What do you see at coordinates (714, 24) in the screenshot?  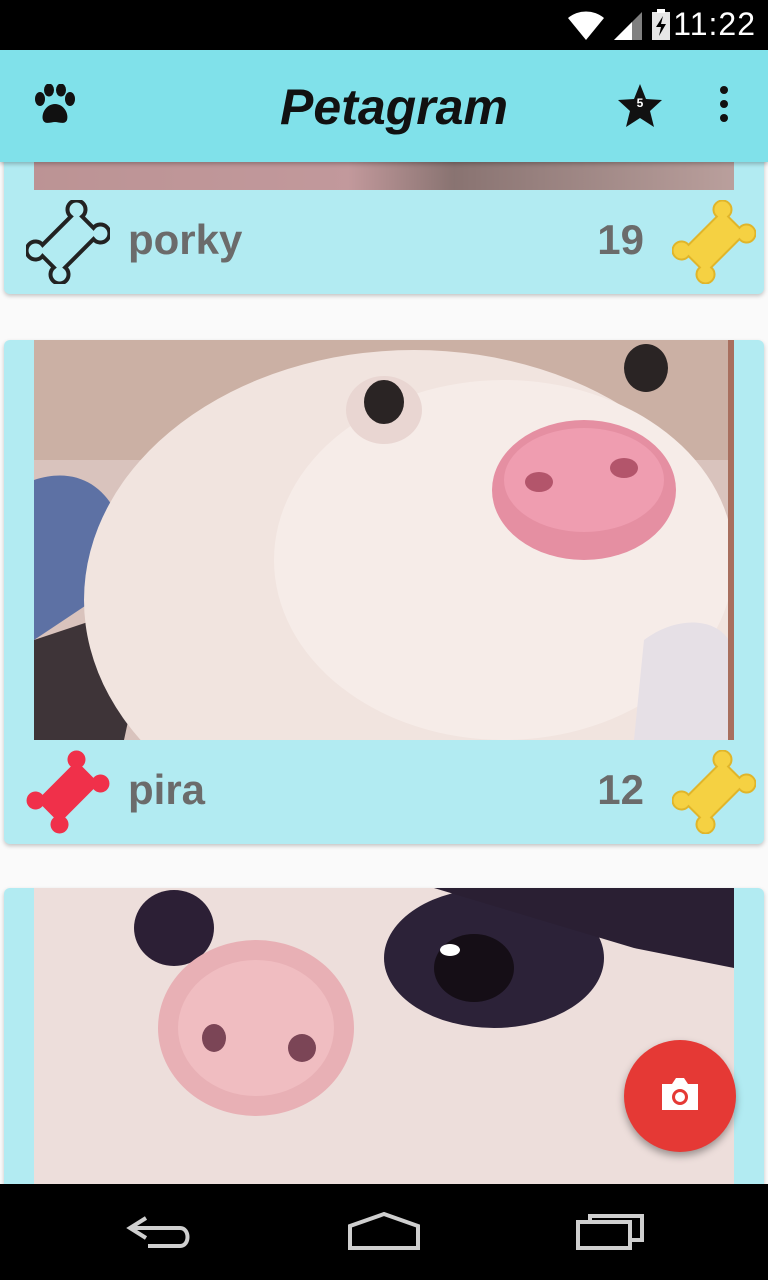 I see `status-time: 11:22` at bounding box center [714, 24].